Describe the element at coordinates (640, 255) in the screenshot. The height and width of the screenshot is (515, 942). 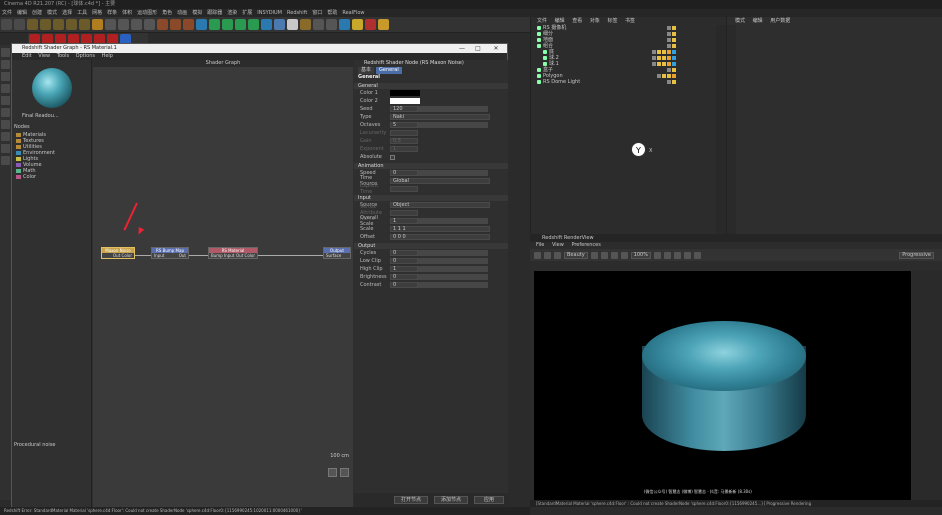
I see `zoom-select: 100%` at that location.